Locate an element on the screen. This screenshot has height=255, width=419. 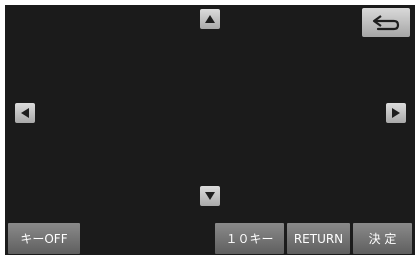
return-button: RETURN is located at coordinates (318, 238).